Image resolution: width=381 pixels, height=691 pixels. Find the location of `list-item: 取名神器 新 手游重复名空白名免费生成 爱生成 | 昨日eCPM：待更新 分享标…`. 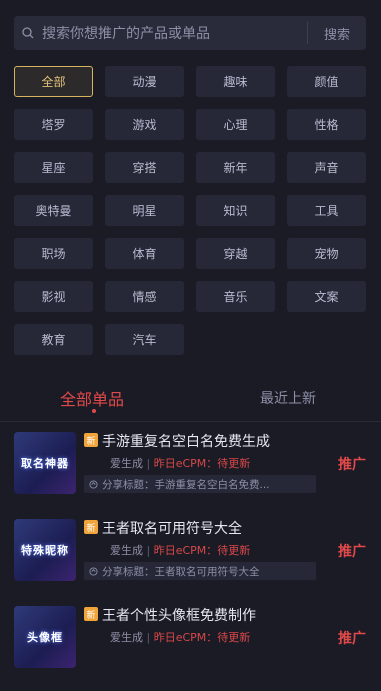

list-item: 取名神器 新 手游重复名空白名免费生成 爱生成 | 昨日eCPM：待更新 分享标… is located at coordinates (190, 473).